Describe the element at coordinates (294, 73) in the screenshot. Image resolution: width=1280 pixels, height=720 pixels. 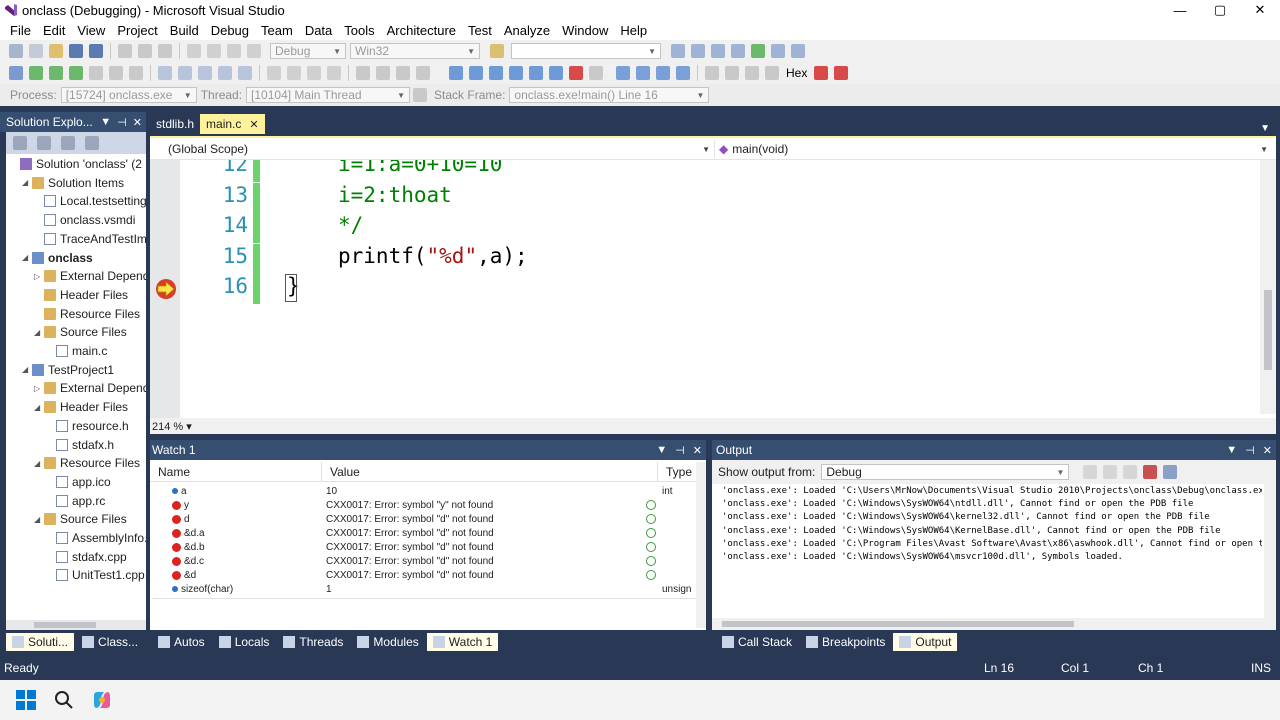
I see `prev-bookmark-icon` at that location.